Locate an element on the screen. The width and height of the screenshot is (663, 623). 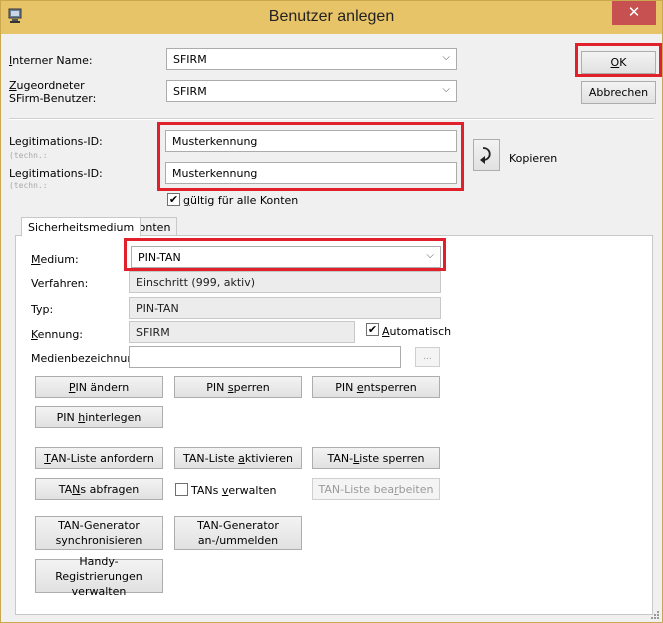
tan-generator-anmelden-button: TAN-Generator an-/ummelden is located at coordinates (238, 533).